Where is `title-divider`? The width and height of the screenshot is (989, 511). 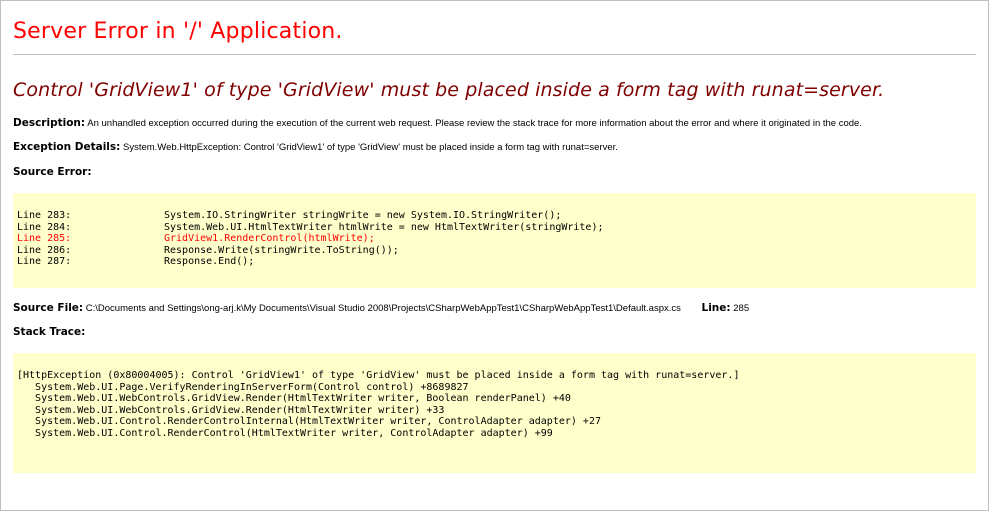
title-divider is located at coordinates (494, 54).